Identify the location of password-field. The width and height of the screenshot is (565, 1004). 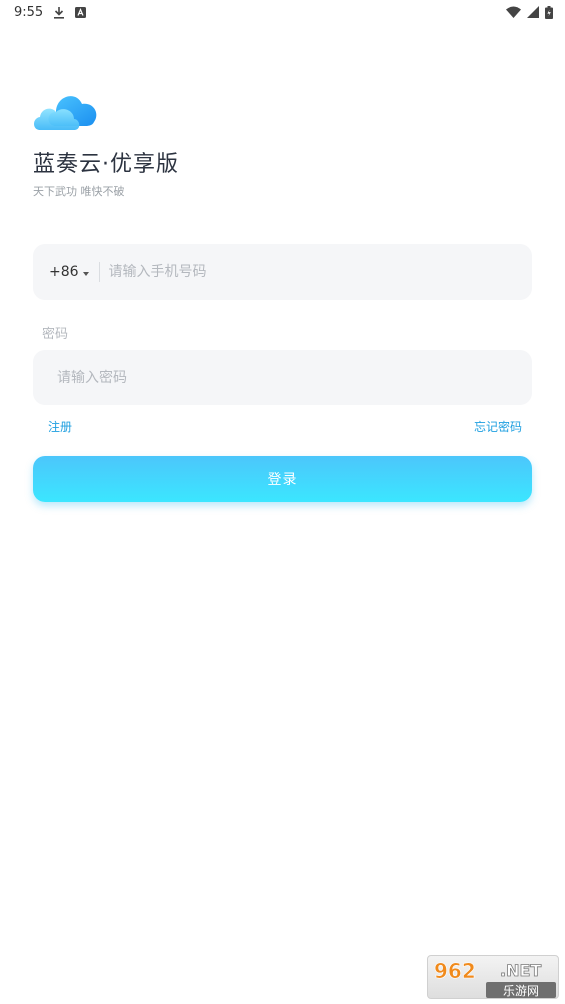
(282, 377).